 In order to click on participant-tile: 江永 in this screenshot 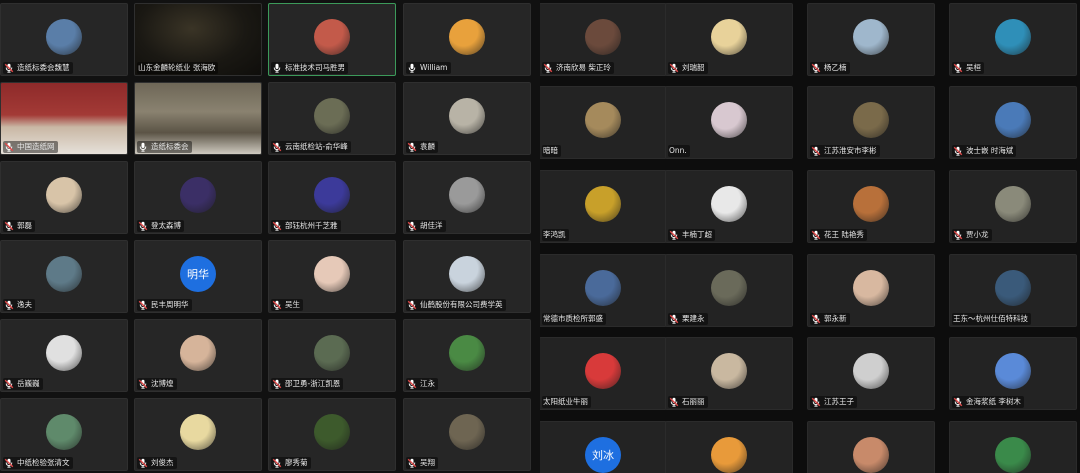, I will do `click(467, 355)`.